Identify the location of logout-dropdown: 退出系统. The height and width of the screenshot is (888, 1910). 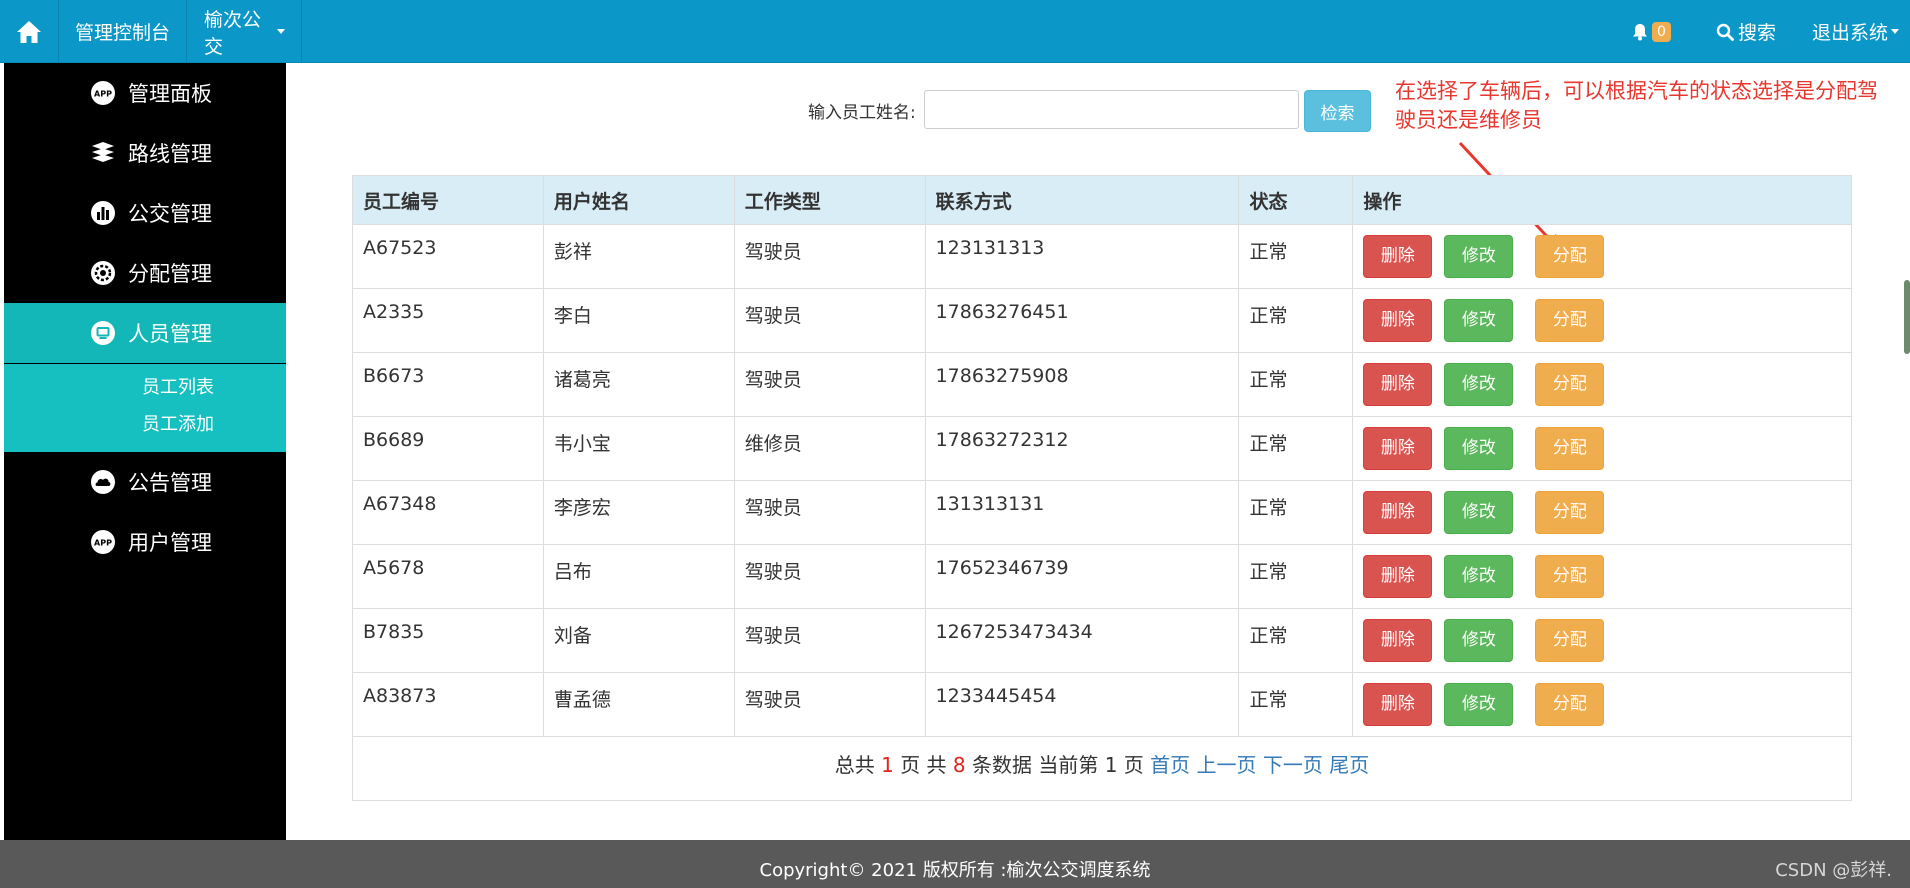
(1856, 31).